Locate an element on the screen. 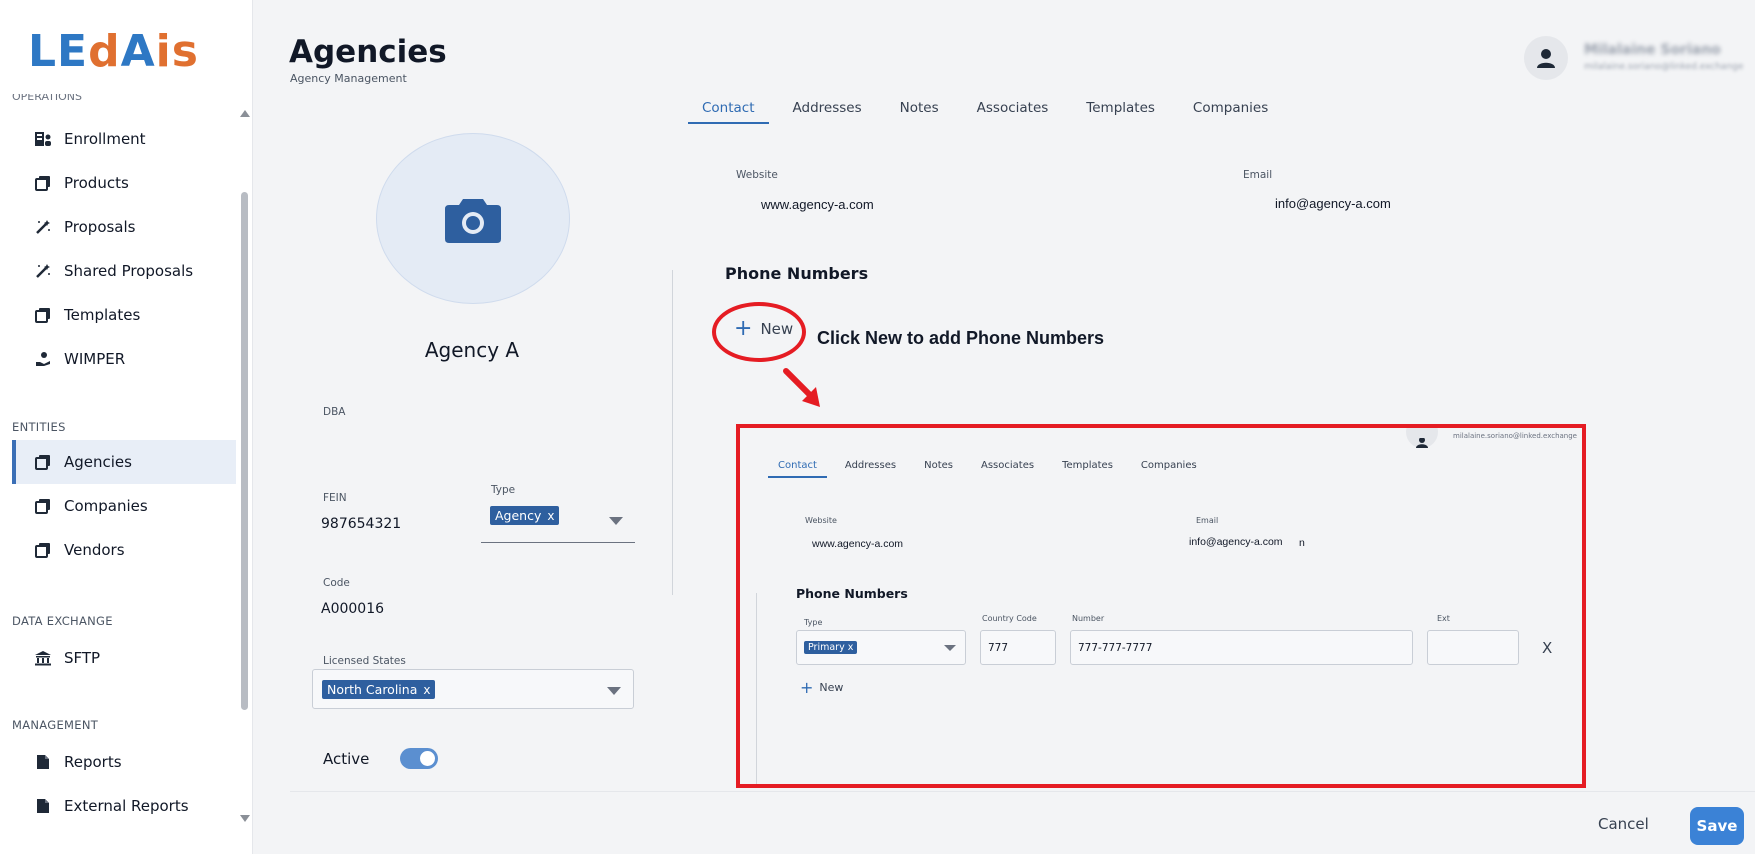 The image size is (1755, 854). fein-label: FEIN is located at coordinates (335, 498).